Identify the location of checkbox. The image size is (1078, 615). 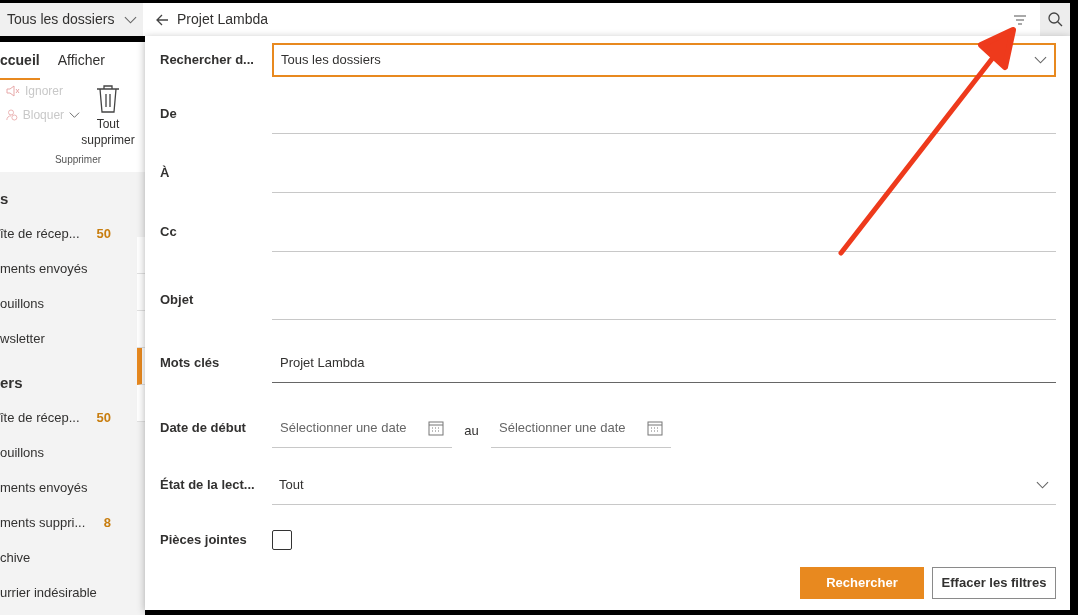
(282, 540).